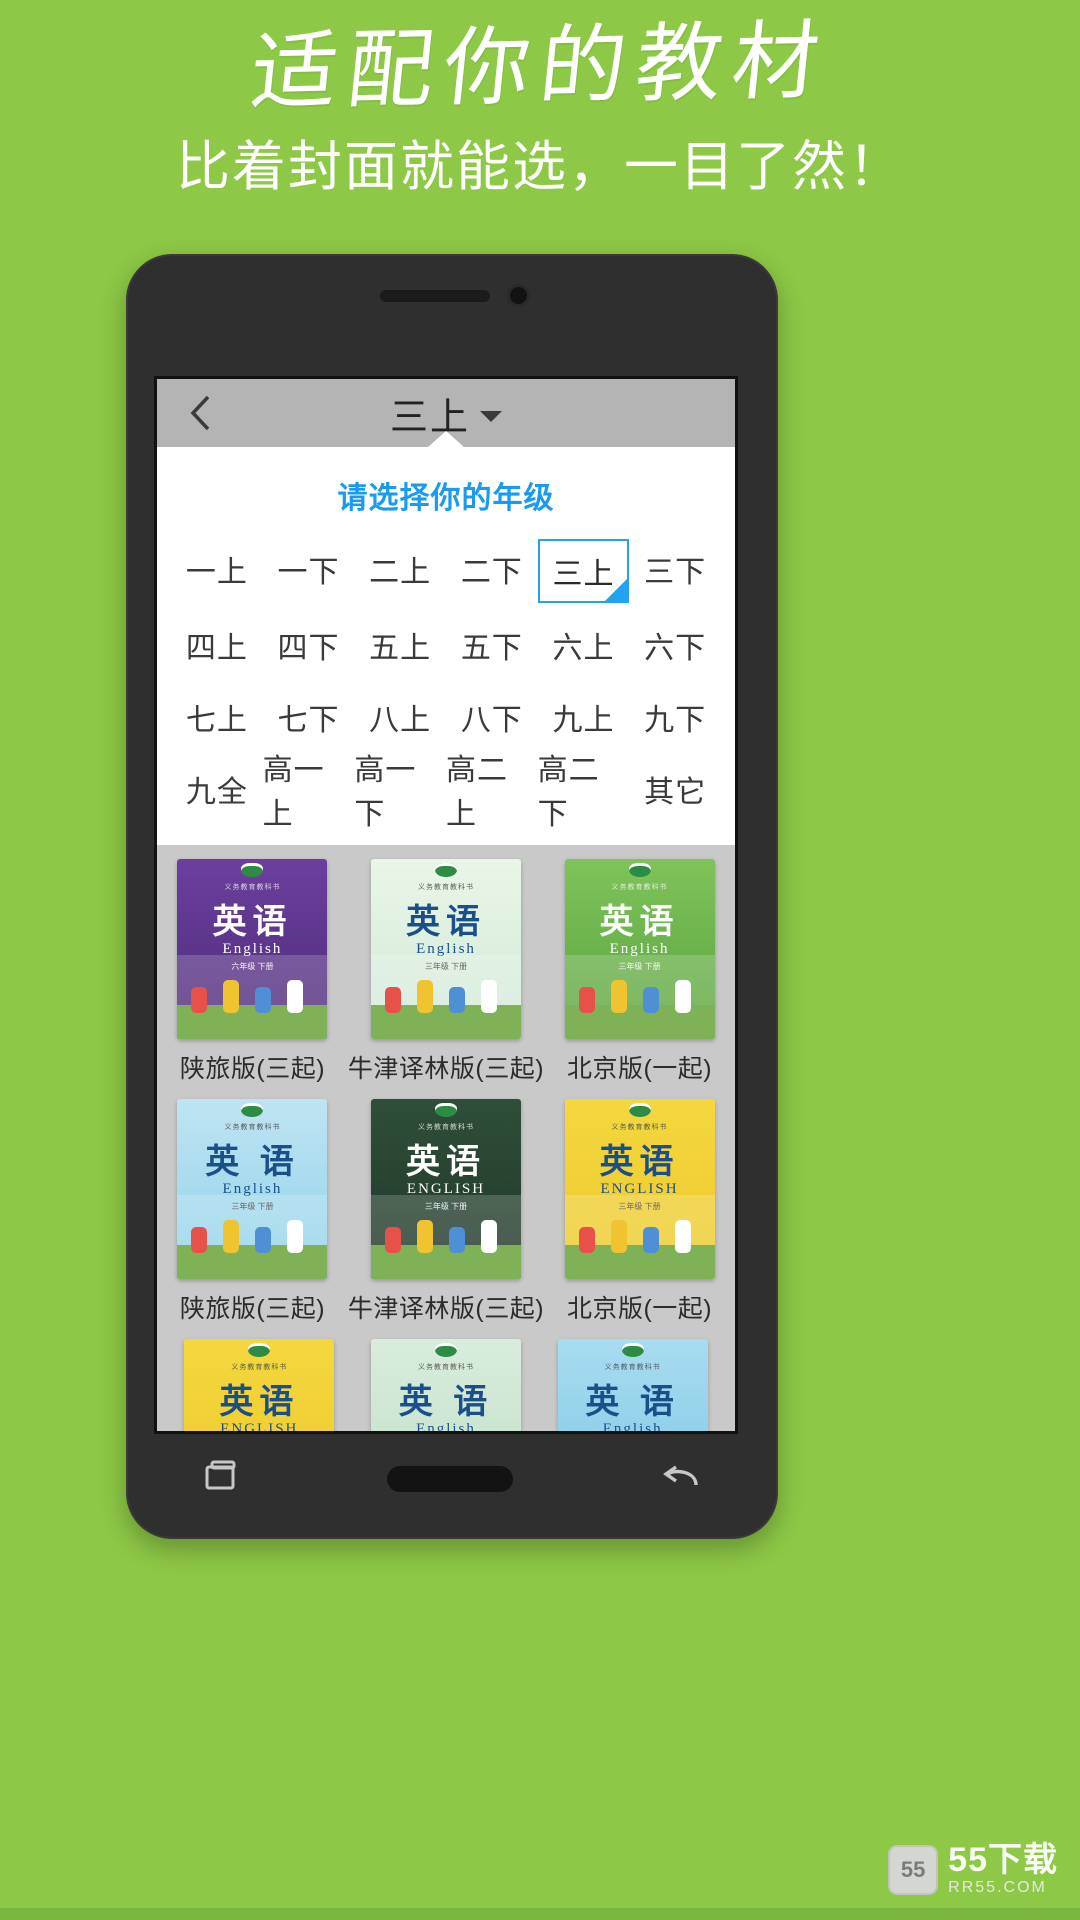  What do you see at coordinates (616, 590) in the screenshot?
I see `check-icon` at bounding box center [616, 590].